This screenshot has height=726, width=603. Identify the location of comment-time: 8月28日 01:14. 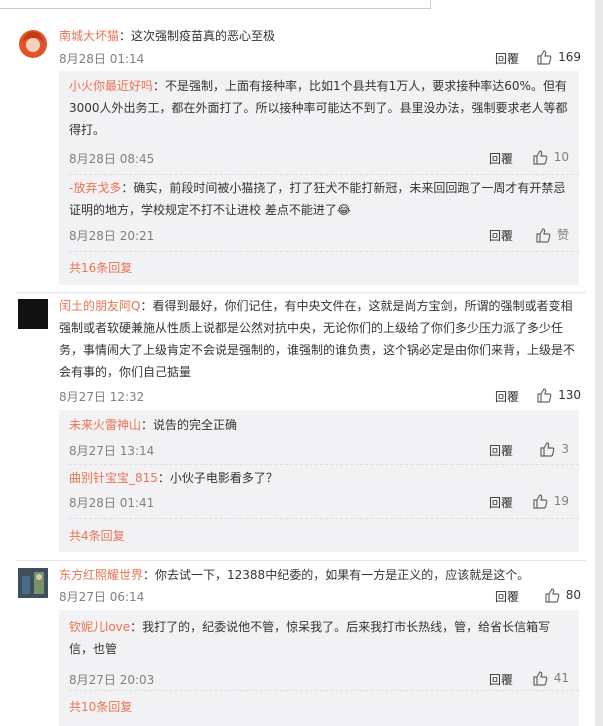
(102, 59).